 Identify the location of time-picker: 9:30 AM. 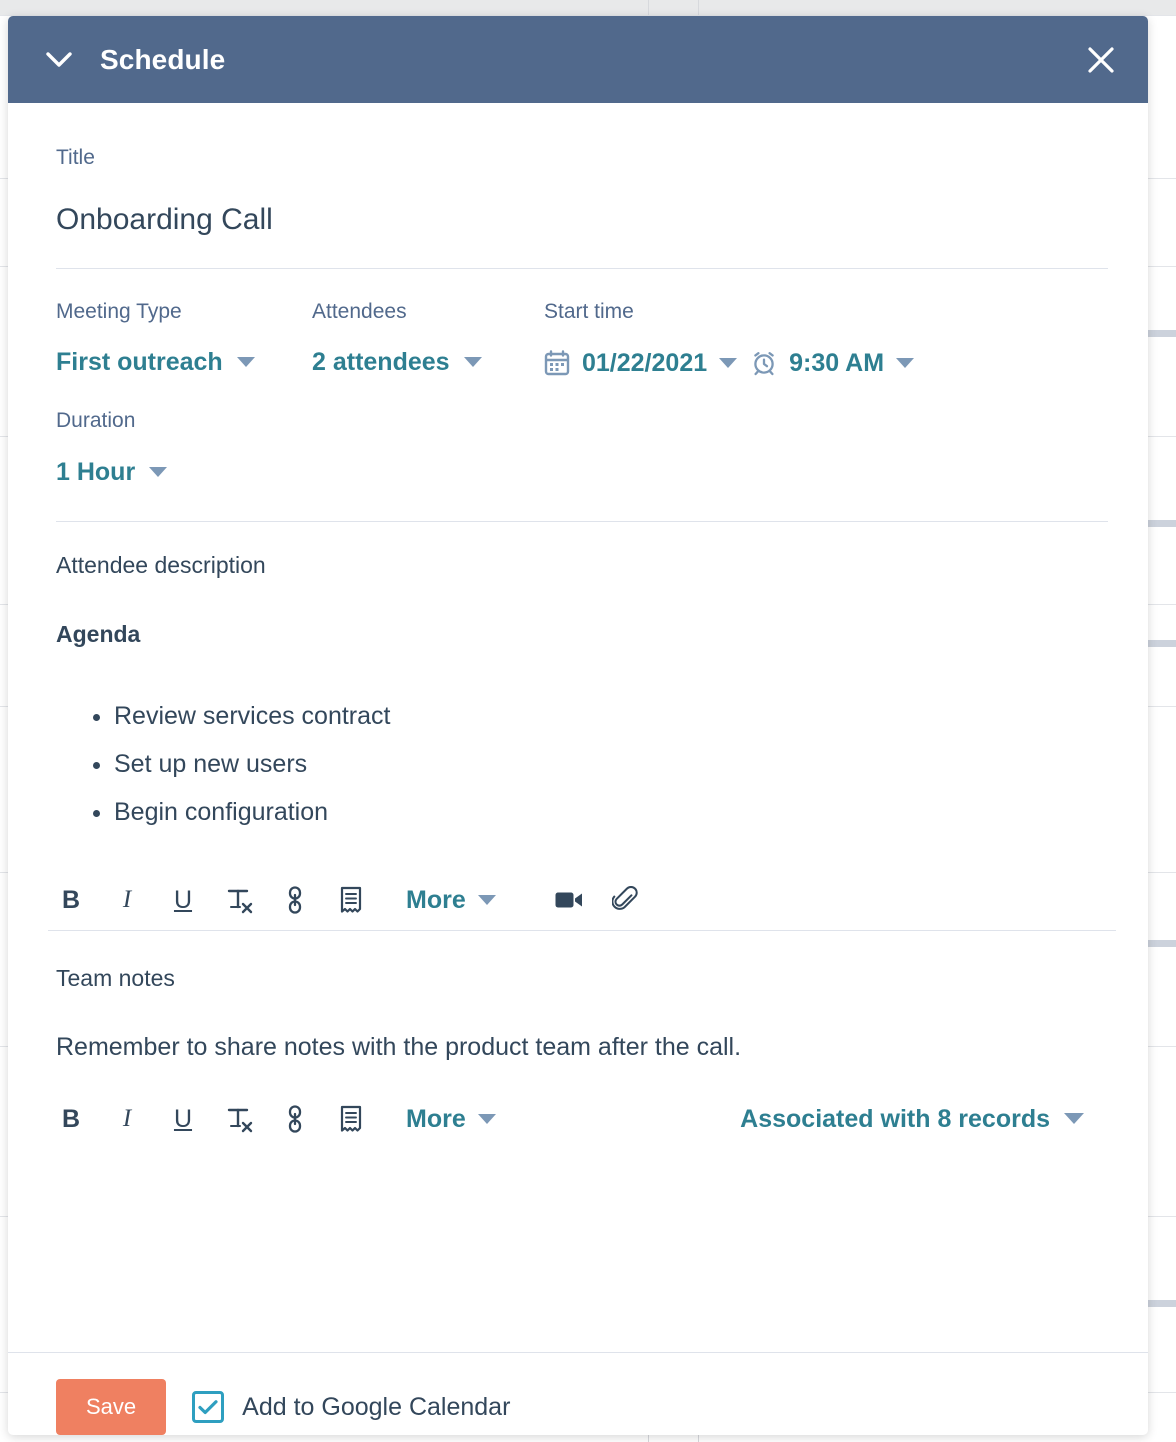
(833, 362).